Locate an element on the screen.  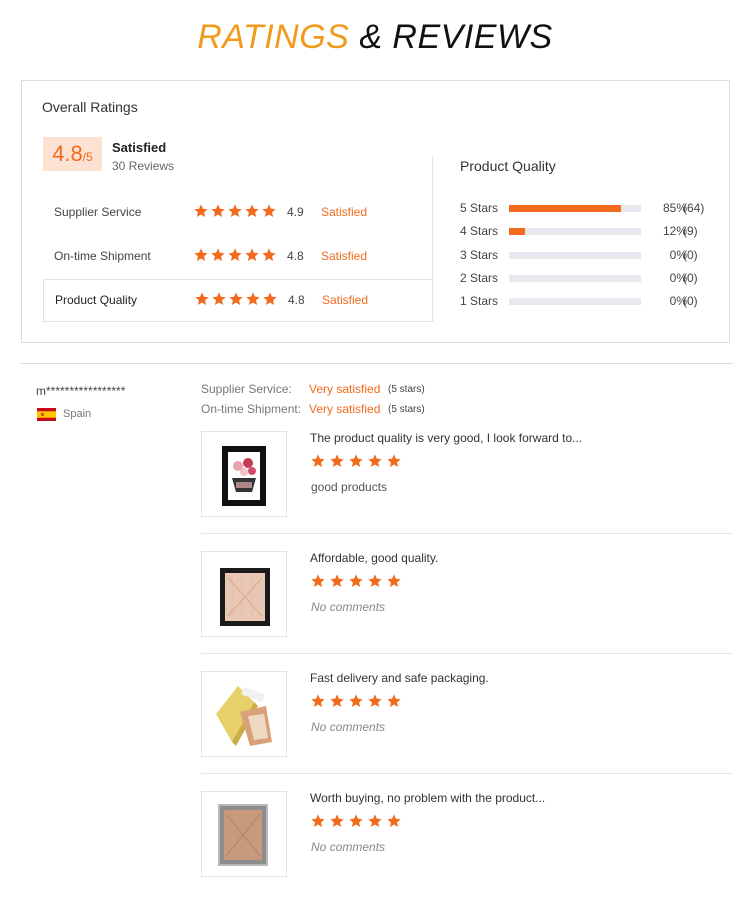
distribution-label: 2 Stars is located at coordinates (479, 278).